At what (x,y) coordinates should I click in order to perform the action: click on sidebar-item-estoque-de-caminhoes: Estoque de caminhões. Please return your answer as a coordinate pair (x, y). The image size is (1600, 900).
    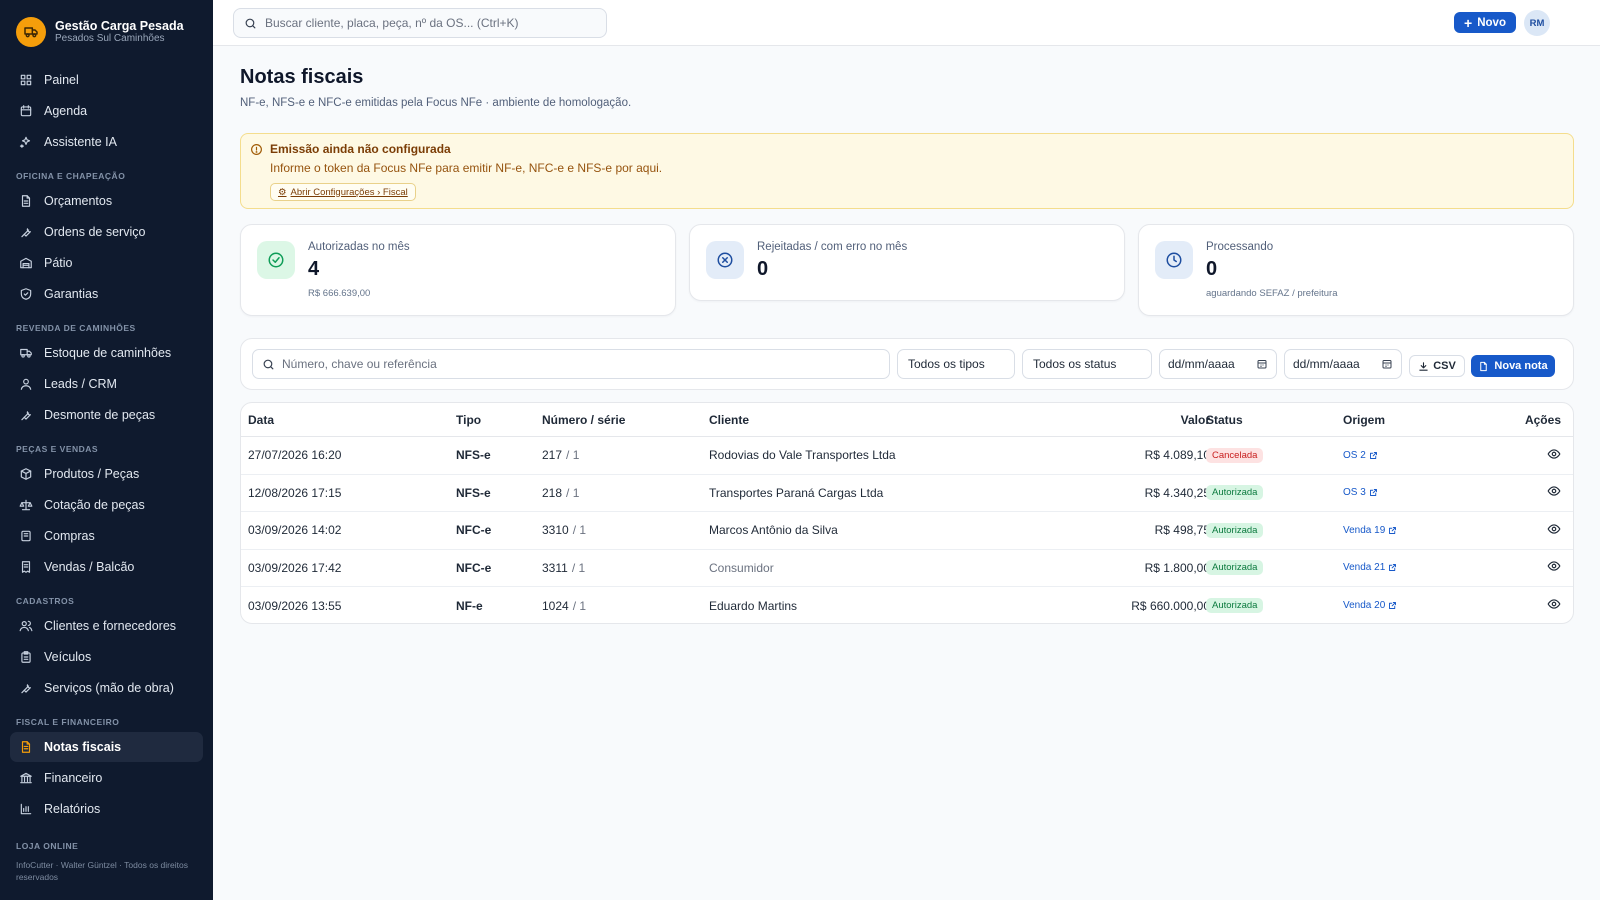
    Looking at the image, I should click on (106, 353).